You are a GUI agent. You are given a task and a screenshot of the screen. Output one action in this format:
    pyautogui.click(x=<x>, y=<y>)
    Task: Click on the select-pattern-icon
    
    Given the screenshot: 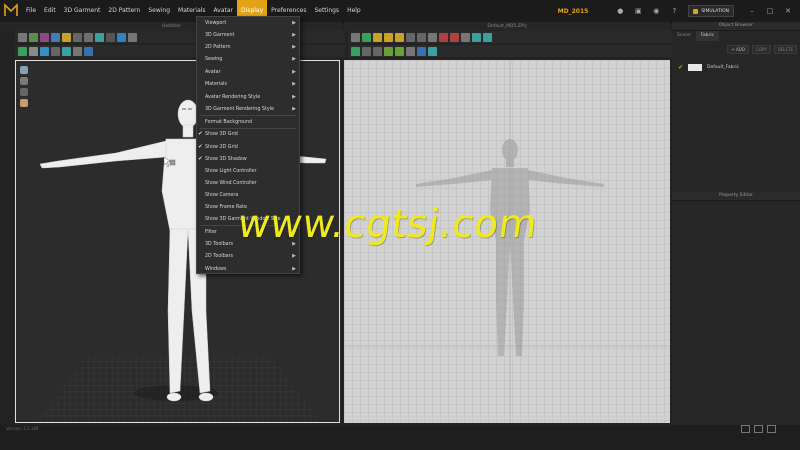 What is the action you would take?
    pyautogui.click(x=355, y=37)
    